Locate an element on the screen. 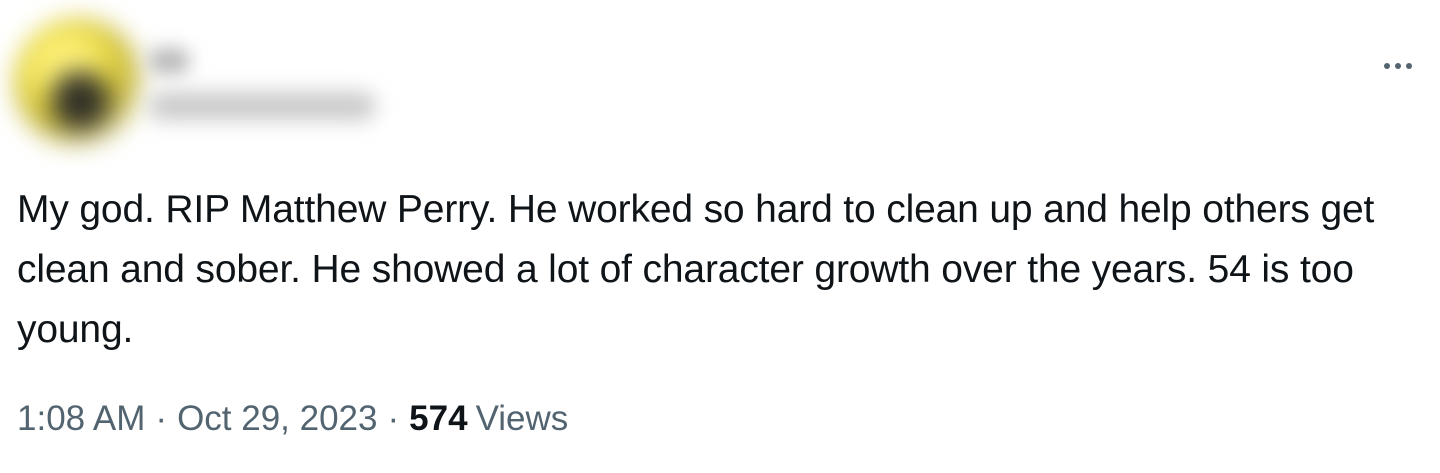 The image size is (1440, 473). more-options-button is located at coordinates (1398, 66).